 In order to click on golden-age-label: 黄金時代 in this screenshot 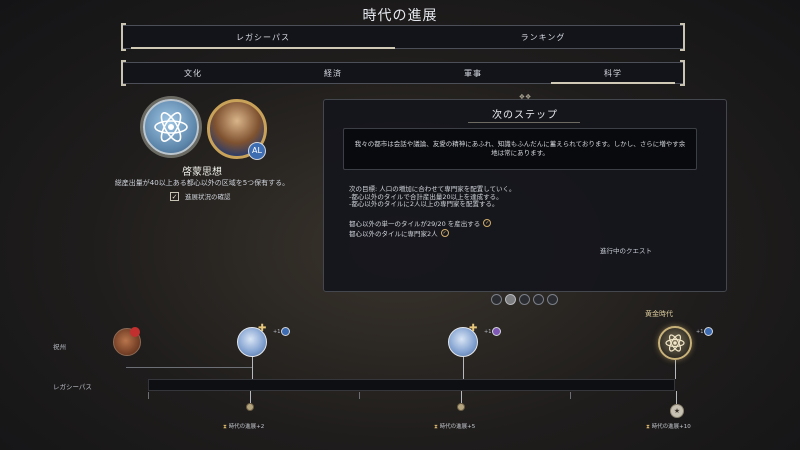, I will do `click(659, 314)`.